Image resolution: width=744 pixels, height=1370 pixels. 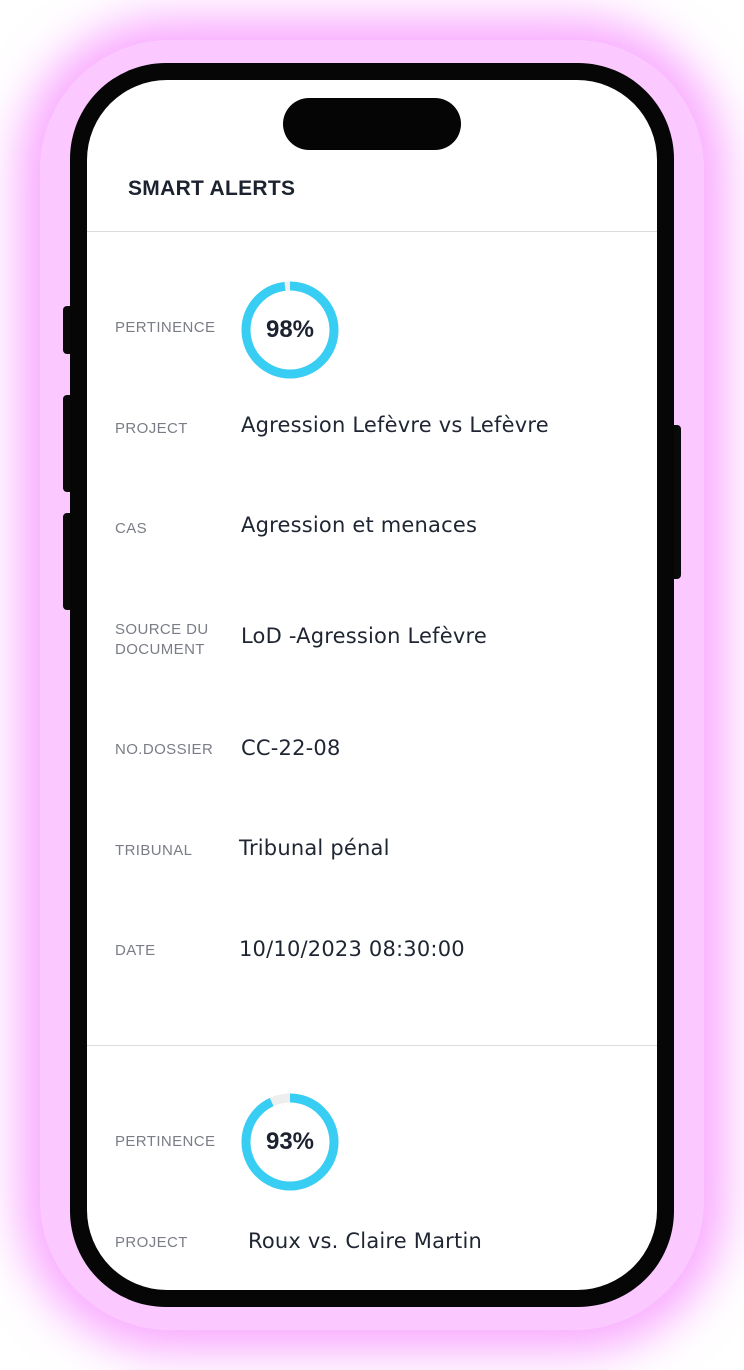 What do you see at coordinates (352, 949) in the screenshot?
I see `date-value: 10/10/2023 08:30:00` at bounding box center [352, 949].